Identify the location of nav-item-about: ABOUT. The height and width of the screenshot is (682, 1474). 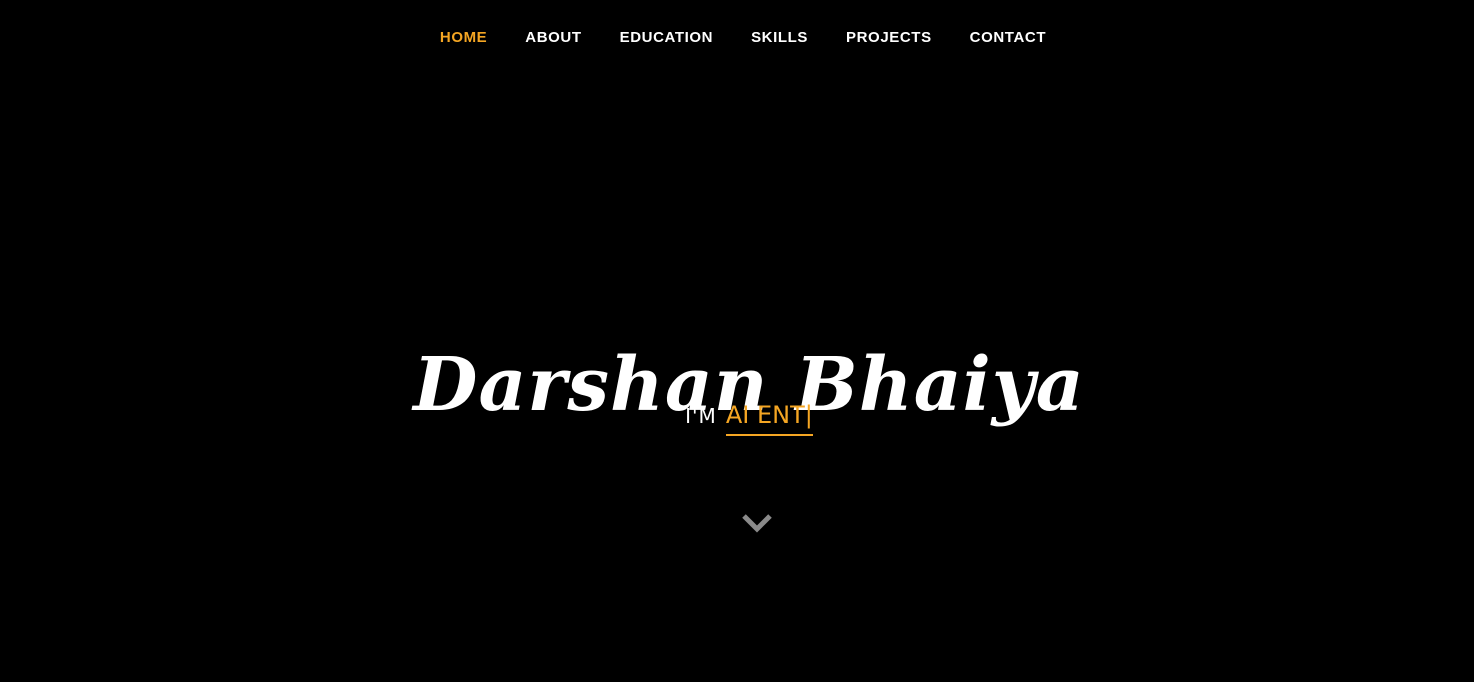
(553, 38).